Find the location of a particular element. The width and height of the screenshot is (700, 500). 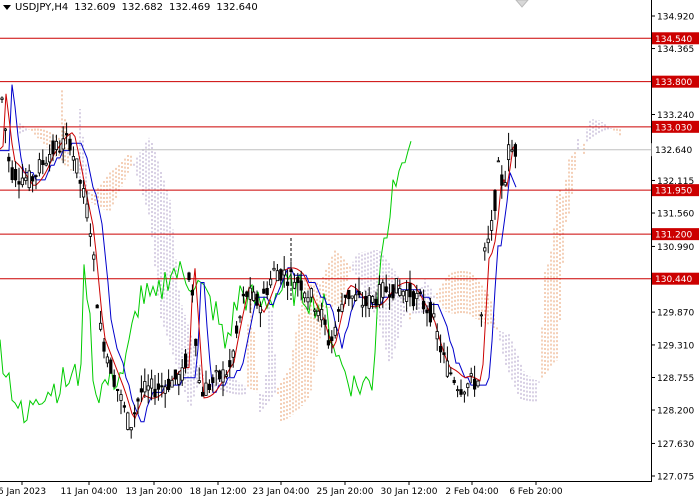

time-tick-label: 11 Jan 04:00 is located at coordinates (89, 492).